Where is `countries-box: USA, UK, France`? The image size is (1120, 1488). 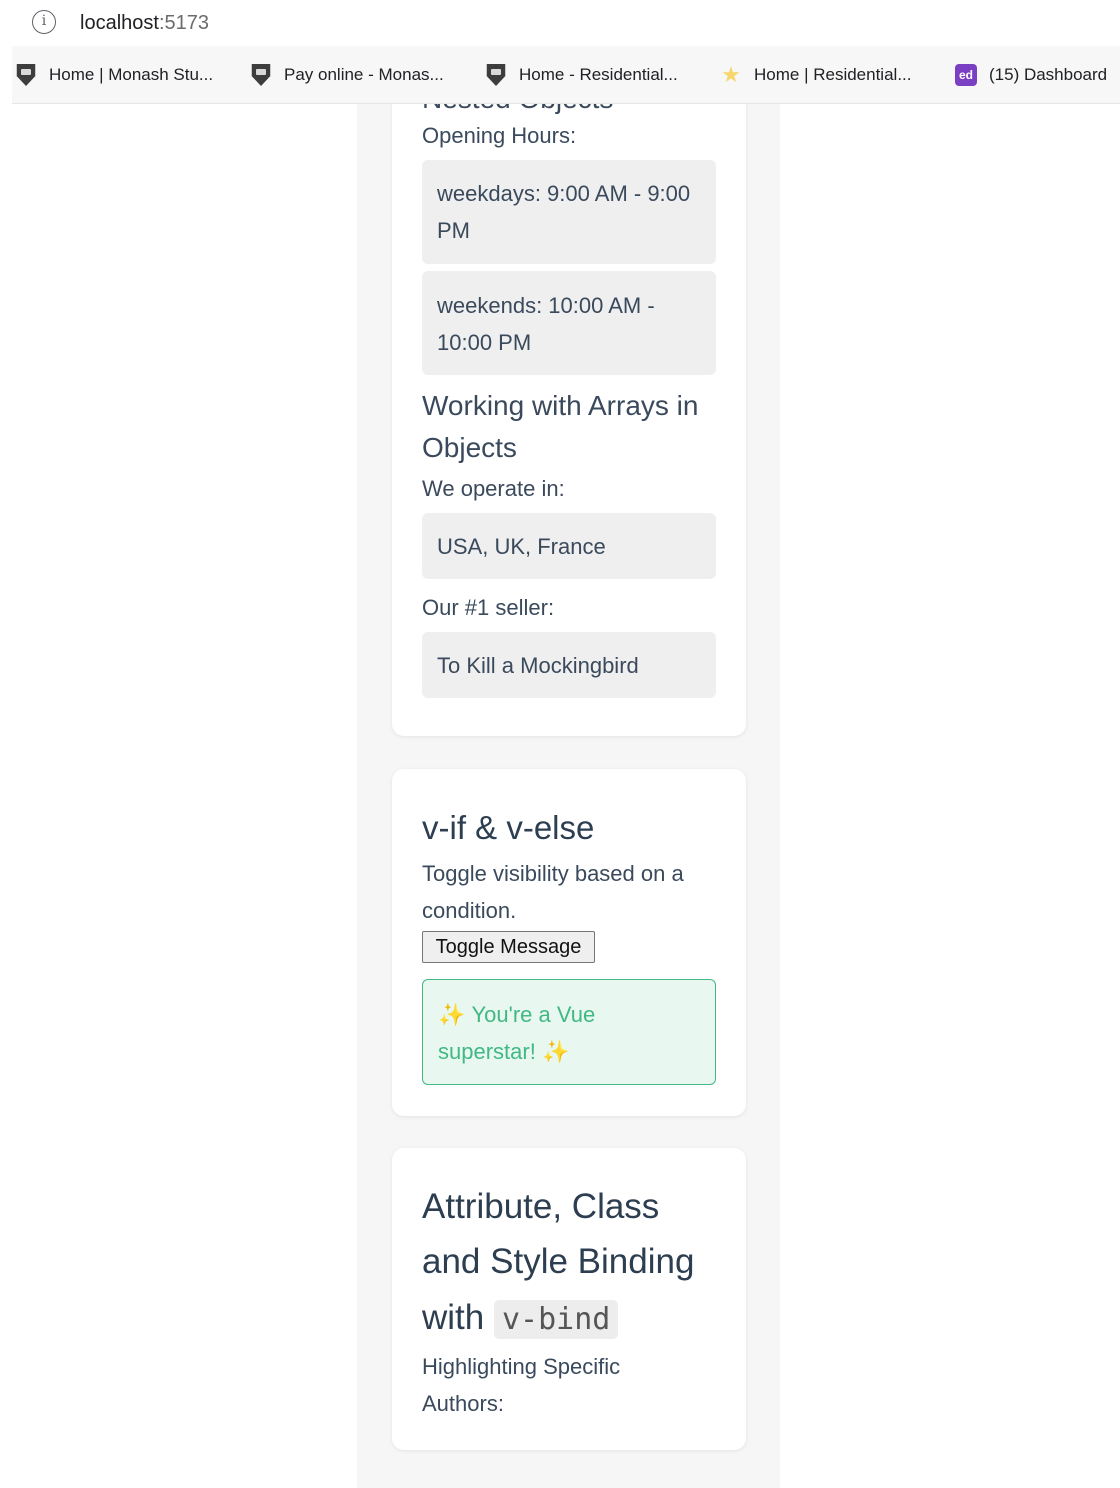 countries-box: USA, UK, France is located at coordinates (569, 546).